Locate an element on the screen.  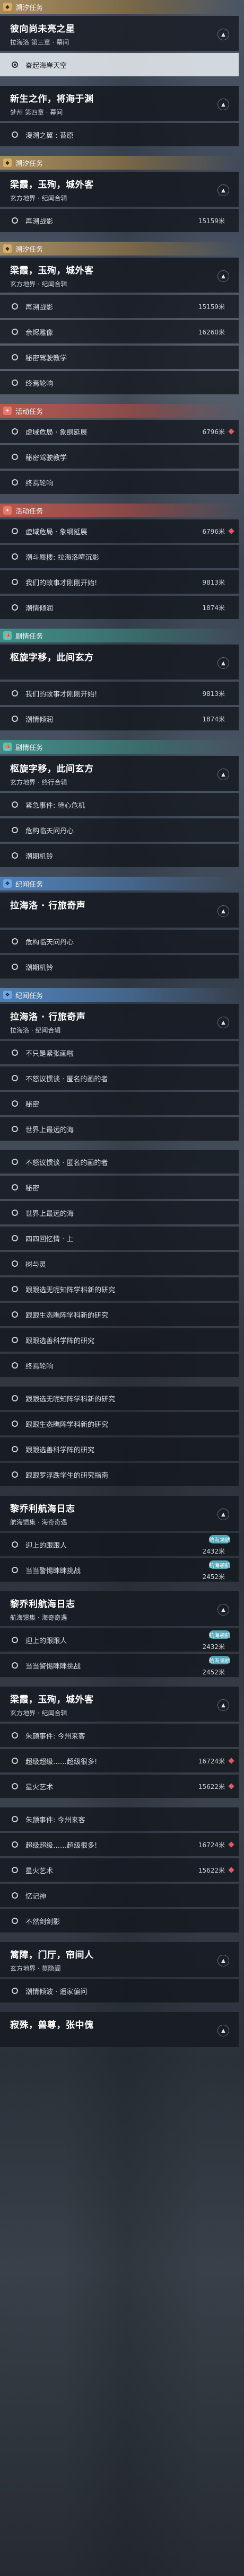
quest-step-row: 紧急事件: 待心危机 is located at coordinates (120, 804).